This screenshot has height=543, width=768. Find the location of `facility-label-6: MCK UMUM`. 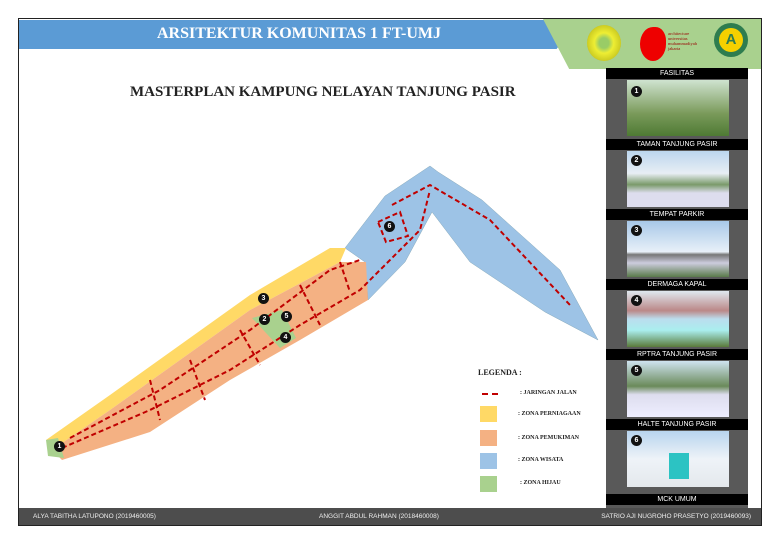

facility-label-6: MCK UMUM is located at coordinates (677, 499).